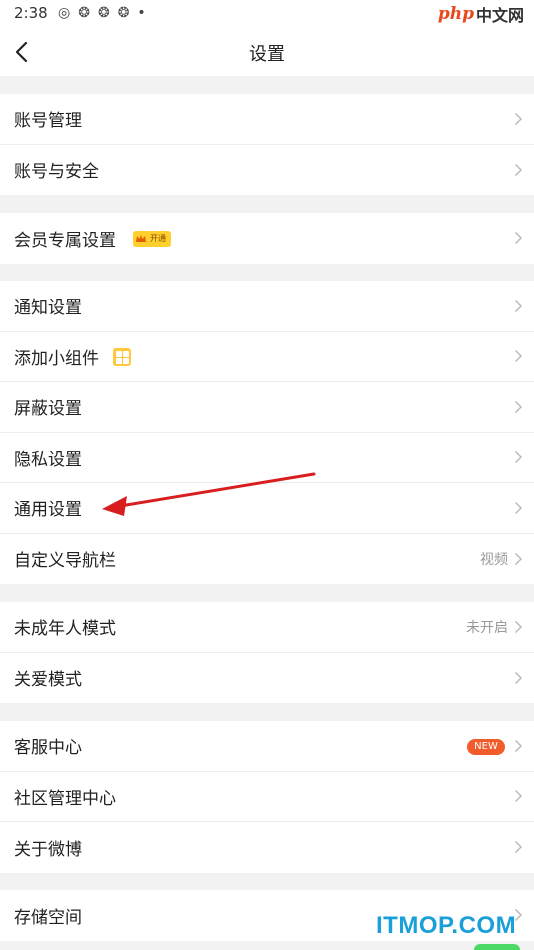 The width and height of the screenshot is (534, 950). Describe the element at coordinates (267, 14) in the screenshot. I see `status-bar: 2:38 ◎ ❂ ❂ ❂ • php 中文网` at that location.